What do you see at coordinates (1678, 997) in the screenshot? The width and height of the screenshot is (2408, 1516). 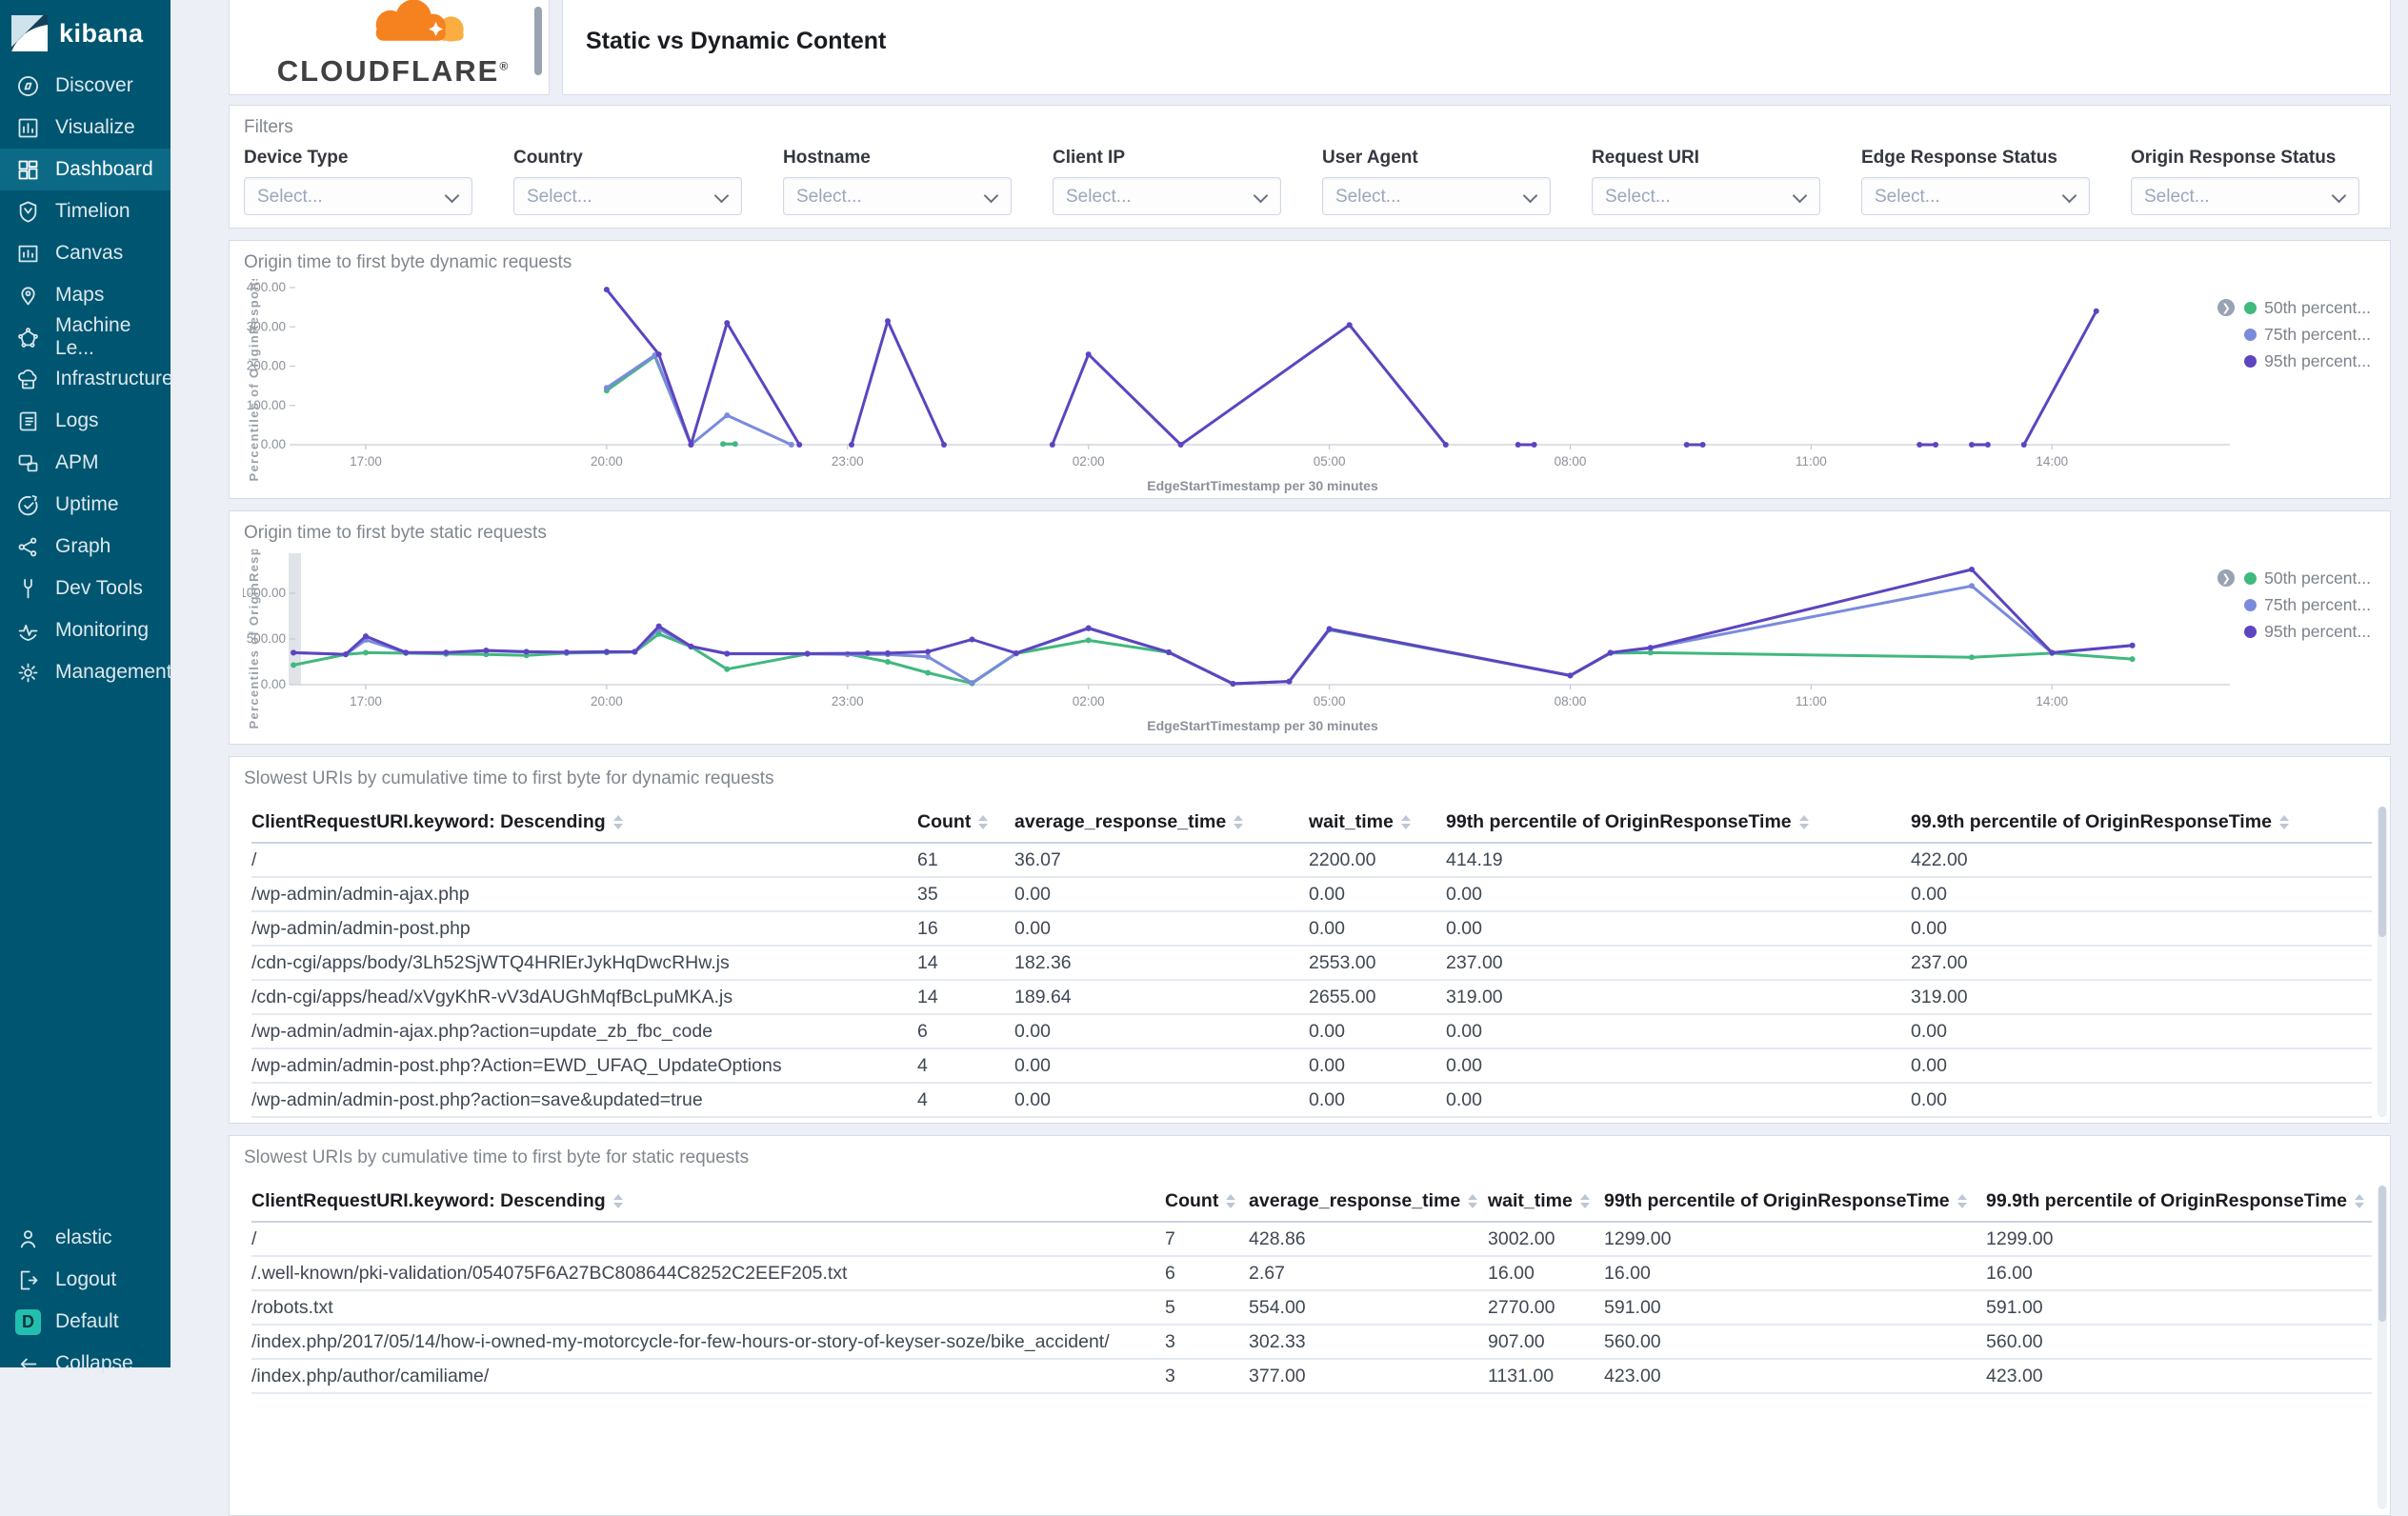 I see `table-cell: 319.00` at bounding box center [1678, 997].